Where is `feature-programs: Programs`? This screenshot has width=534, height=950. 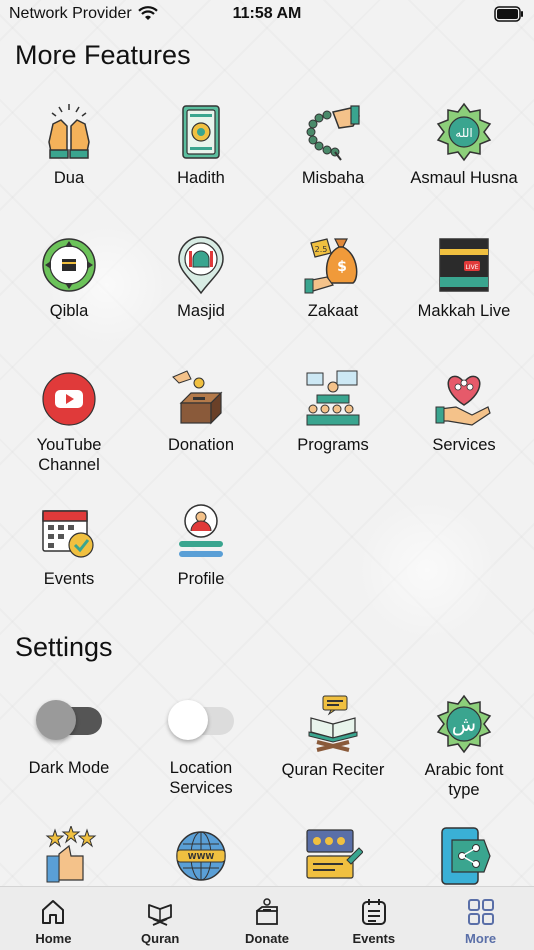 feature-programs: Programs is located at coordinates (333, 412).